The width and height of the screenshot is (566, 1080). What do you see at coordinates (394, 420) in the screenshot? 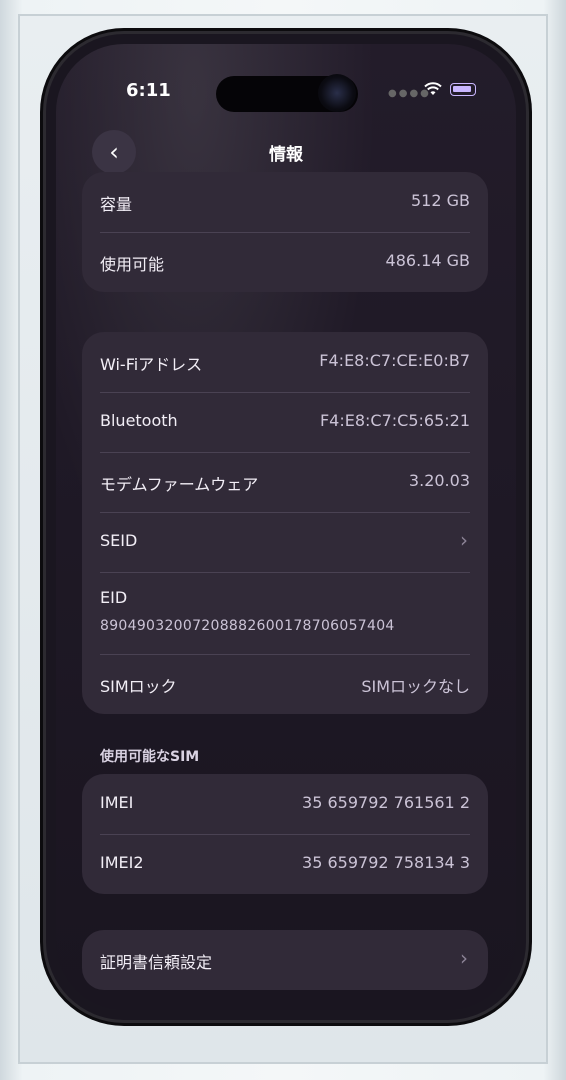
I see `row-value: F4:E8:C7:C5:65:21` at bounding box center [394, 420].